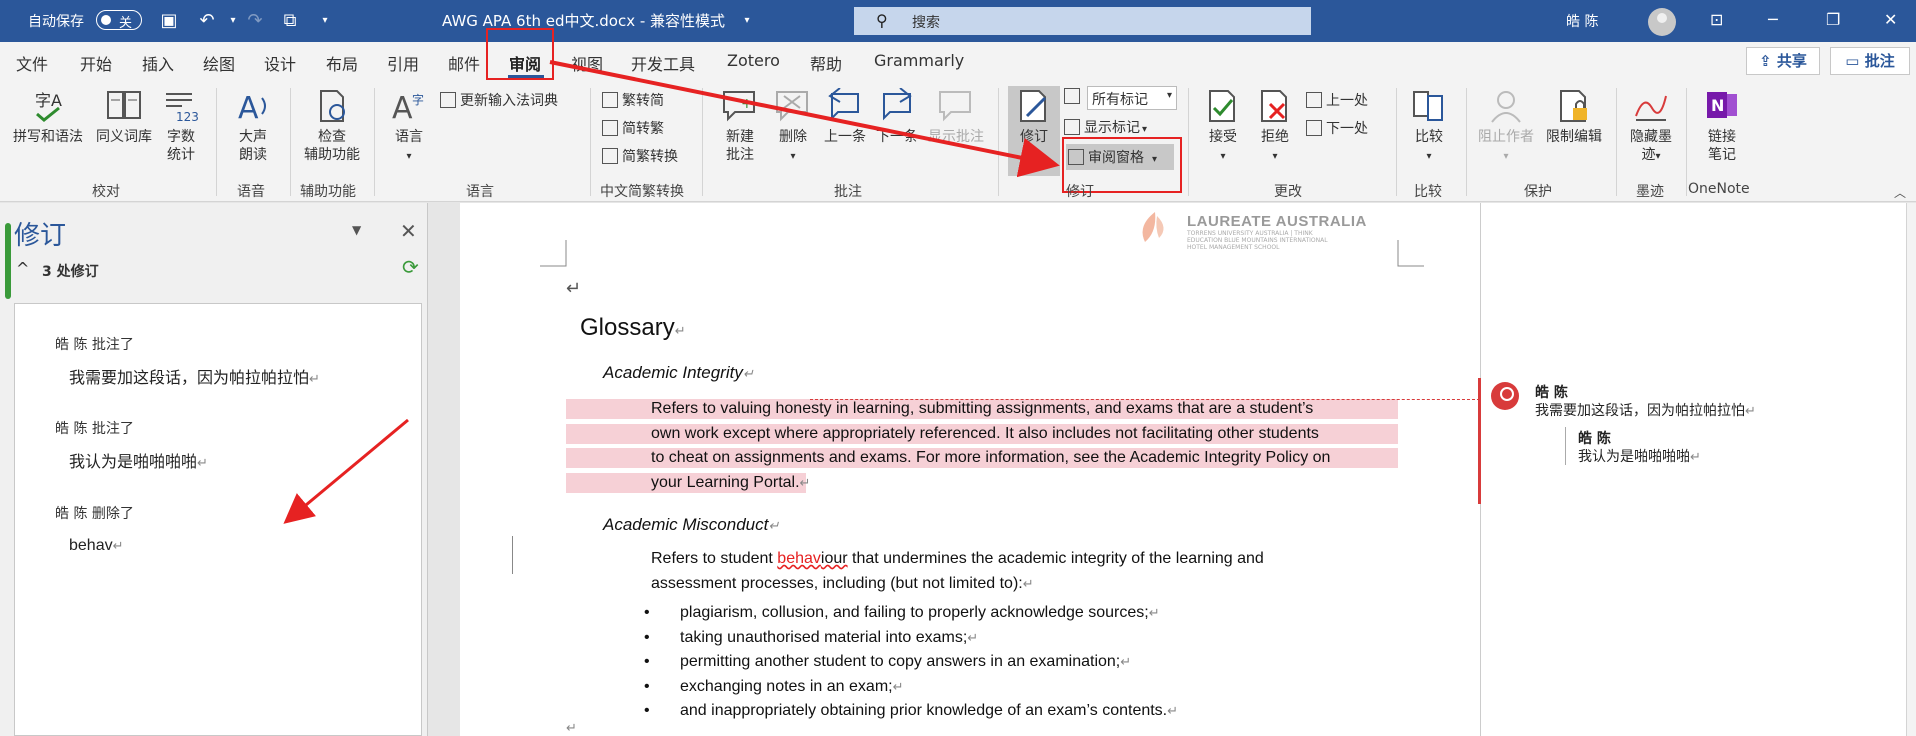  What do you see at coordinates (691, 525) in the screenshot?
I see `term-academic-misconduct: Academic Misconduct↵` at bounding box center [691, 525].